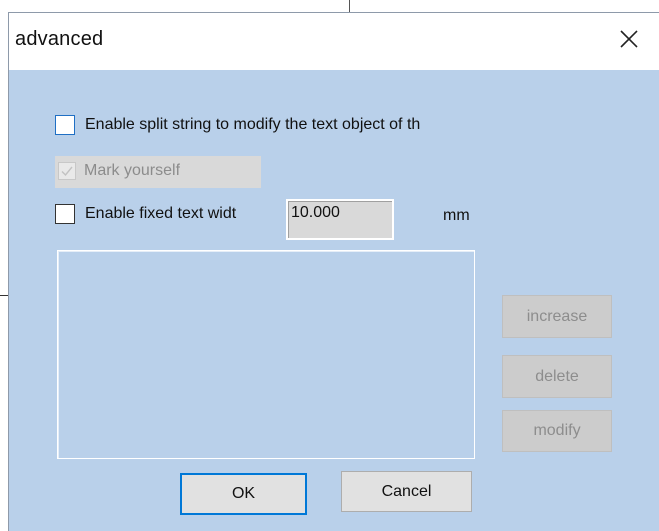 This screenshot has height=531, width=659. Describe the element at coordinates (557, 316) in the screenshot. I see `increase-button: increase` at that location.